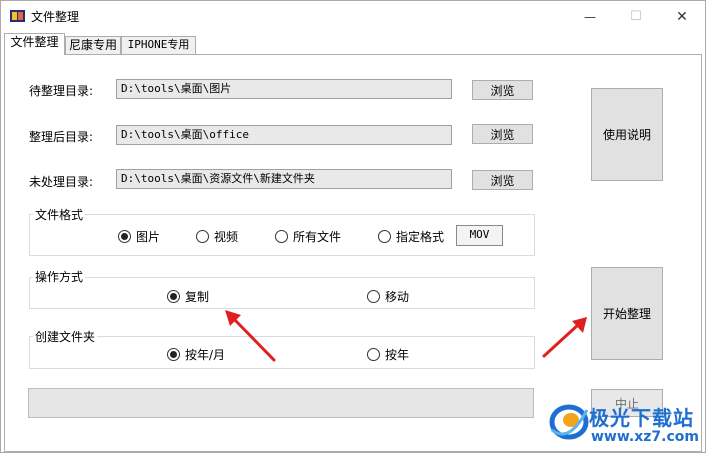 The width and height of the screenshot is (706, 453). I want to click on unprocessed-dir-input: D:\tools\桌面\资源文件\新建文件夹, so click(284, 179).